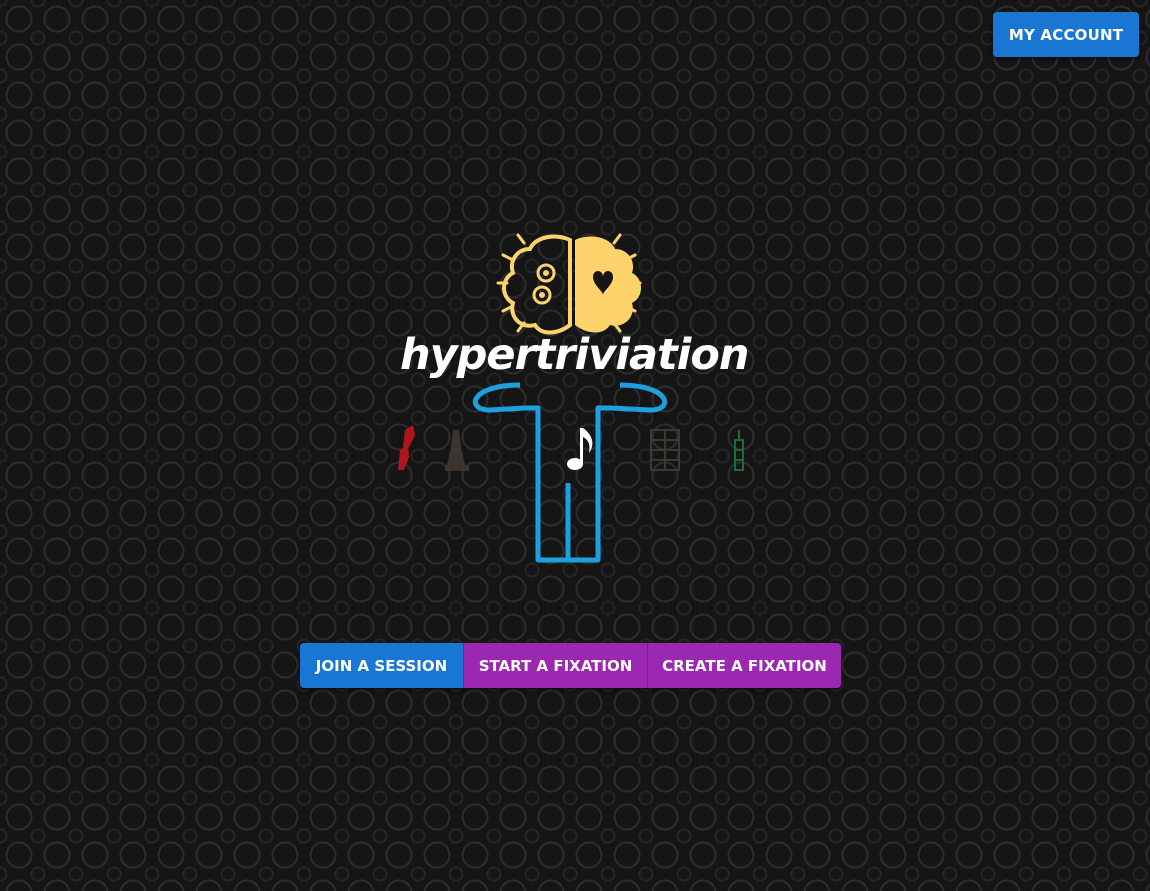 The width and height of the screenshot is (1150, 891). Describe the element at coordinates (457, 450) in the screenshot. I see `chess-piece-icon` at that location.